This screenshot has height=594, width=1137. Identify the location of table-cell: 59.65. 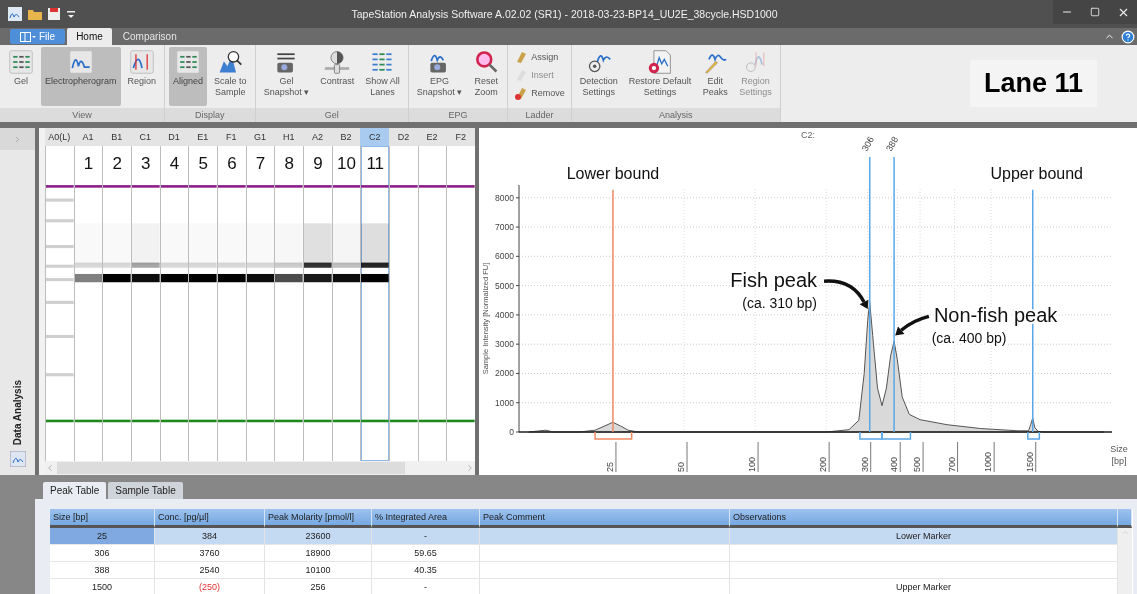
(426, 553).